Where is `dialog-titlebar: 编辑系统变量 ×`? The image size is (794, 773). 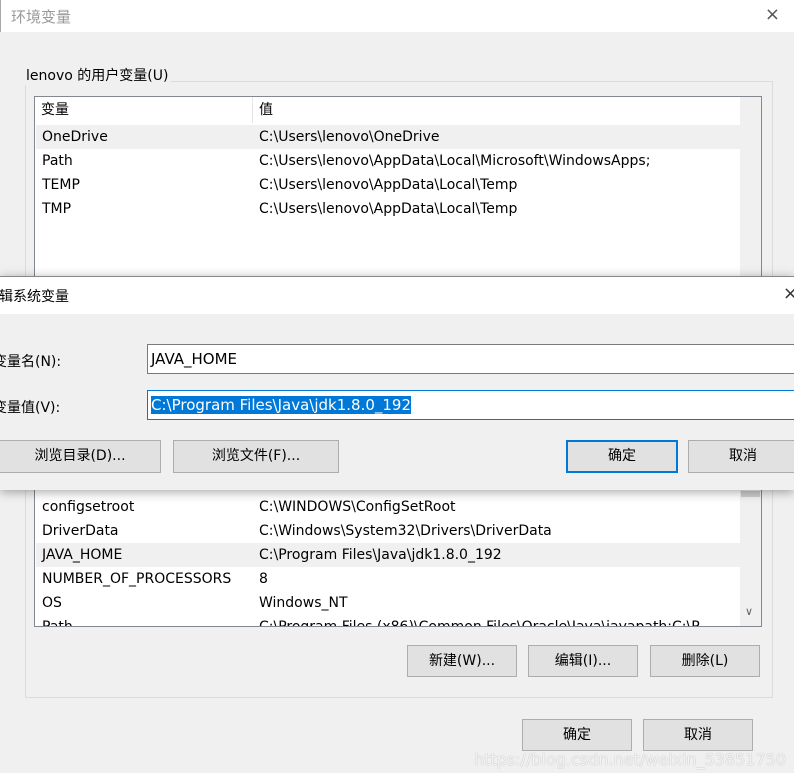 dialog-titlebar: 编辑系统变量 × is located at coordinates (397, 295).